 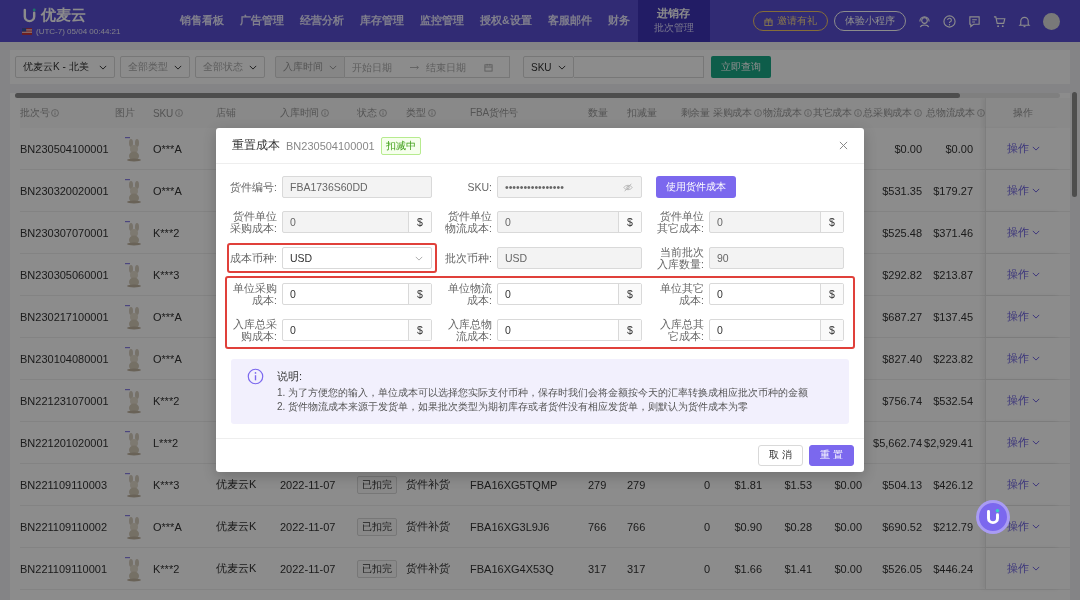 I want to click on vertical-scrollbar, so click(x=1074, y=144).